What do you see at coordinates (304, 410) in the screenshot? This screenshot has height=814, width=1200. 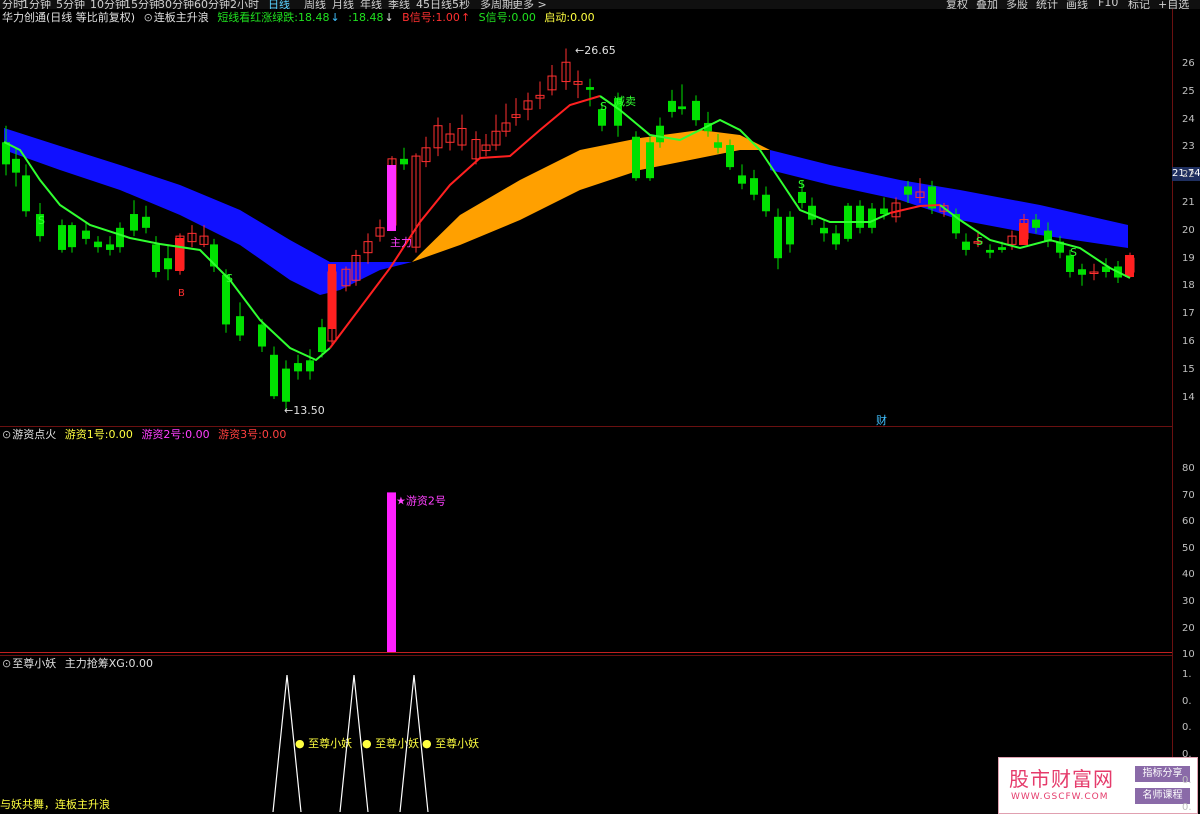 I see `low-price-label: ←13.50` at bounding box center [304, 410].